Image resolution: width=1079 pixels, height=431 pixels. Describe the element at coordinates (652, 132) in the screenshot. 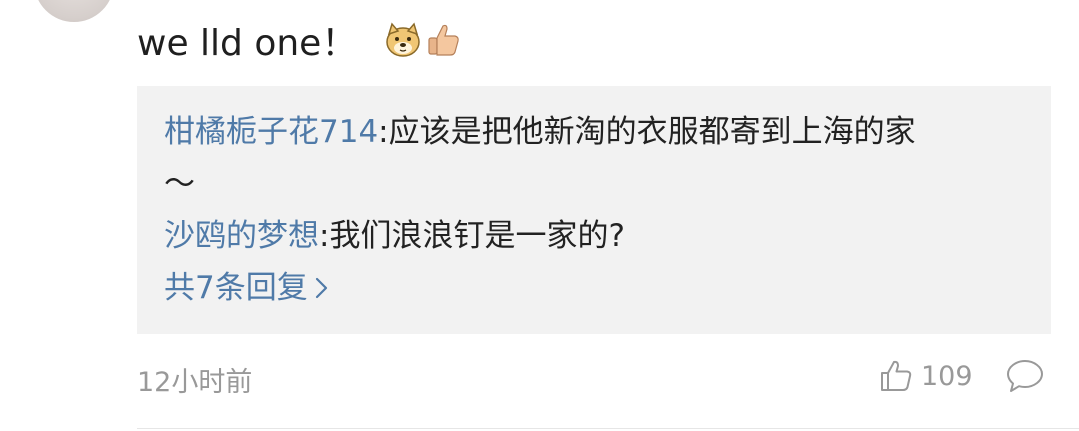

I see `reply-text: 应该是把他新淘的衣服都寄到上海的家` at that location.